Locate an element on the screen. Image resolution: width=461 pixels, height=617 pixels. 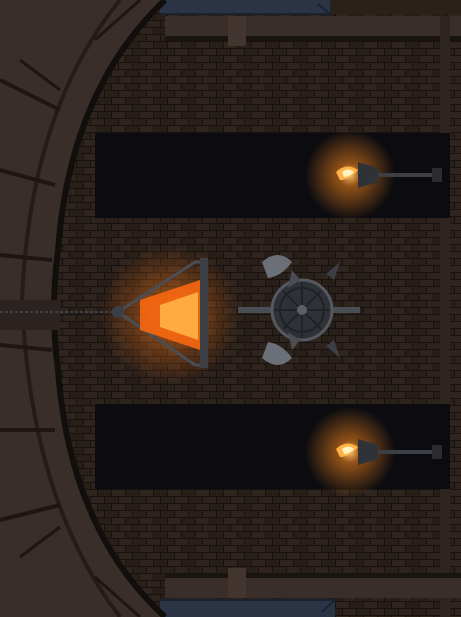
bottom-blue-stone is located at coordinates (249, 608).